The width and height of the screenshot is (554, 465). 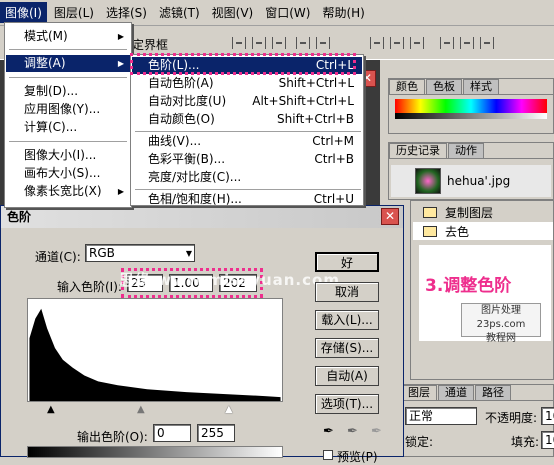 I want to click on tab-paths: 路径, so click(x=493, y=392).